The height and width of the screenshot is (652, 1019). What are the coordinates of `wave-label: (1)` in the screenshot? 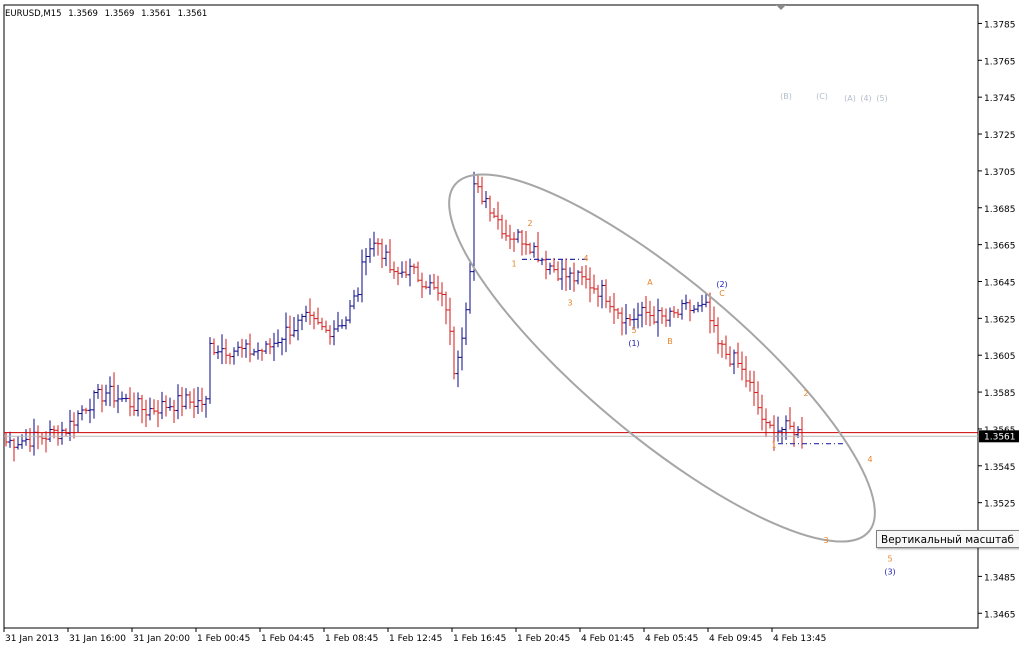 It's located at (633, 343).